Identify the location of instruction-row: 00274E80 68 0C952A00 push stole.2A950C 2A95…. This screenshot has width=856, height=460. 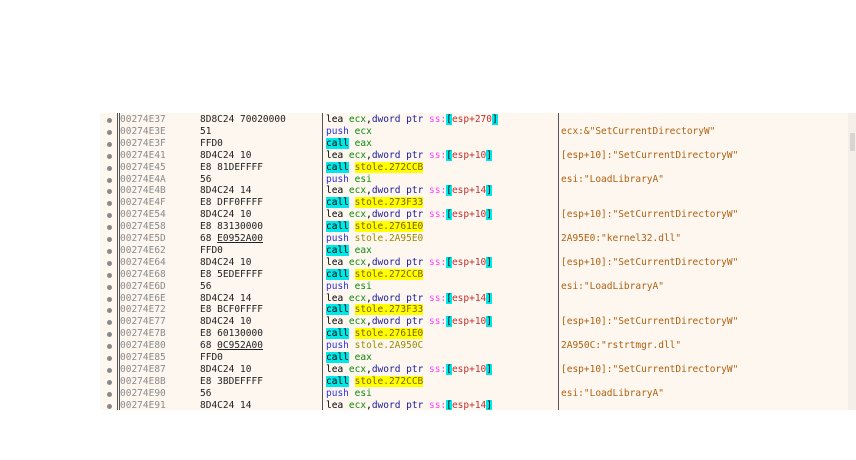
(470, 346).